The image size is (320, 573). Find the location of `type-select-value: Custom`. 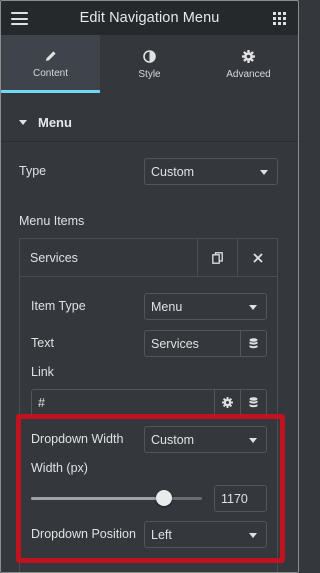

type-select-value: Custom is located at coordinates (173, 171).